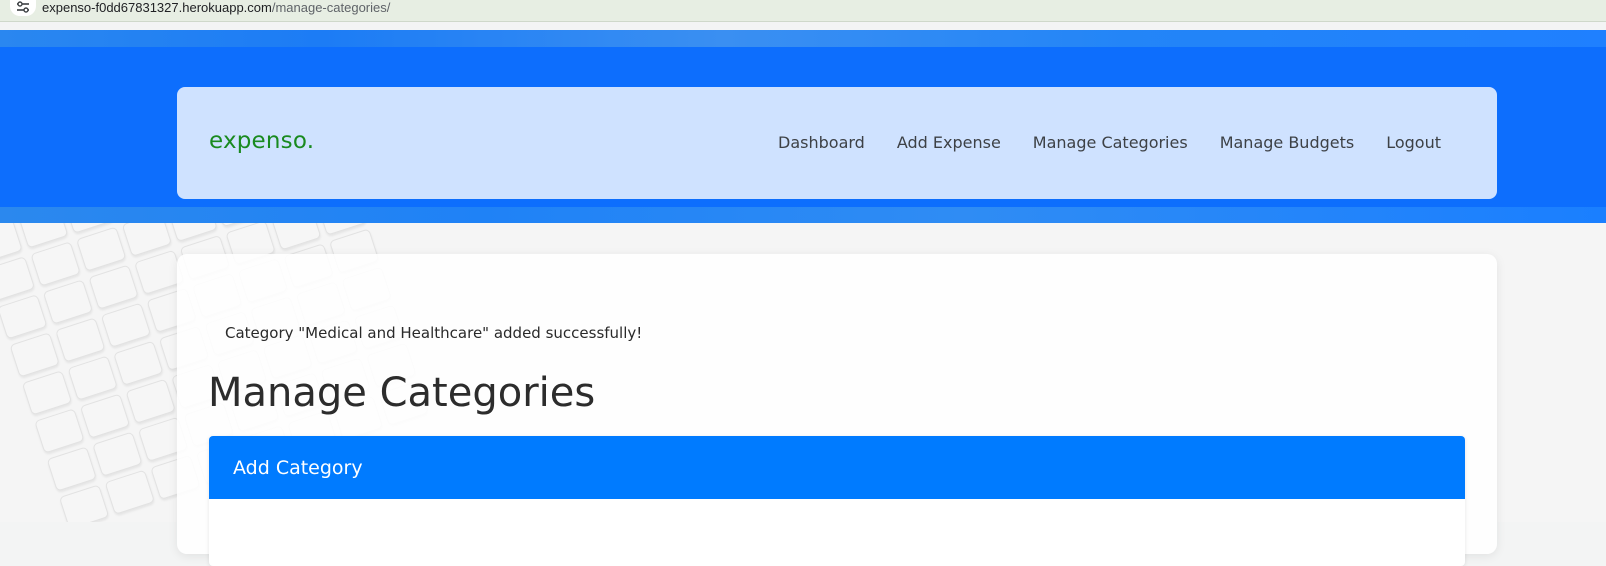  What do you see at coordinates (402, 393) in the screenshot?
I see `page-title: Manage Categories` at bounding box center [402, 393].